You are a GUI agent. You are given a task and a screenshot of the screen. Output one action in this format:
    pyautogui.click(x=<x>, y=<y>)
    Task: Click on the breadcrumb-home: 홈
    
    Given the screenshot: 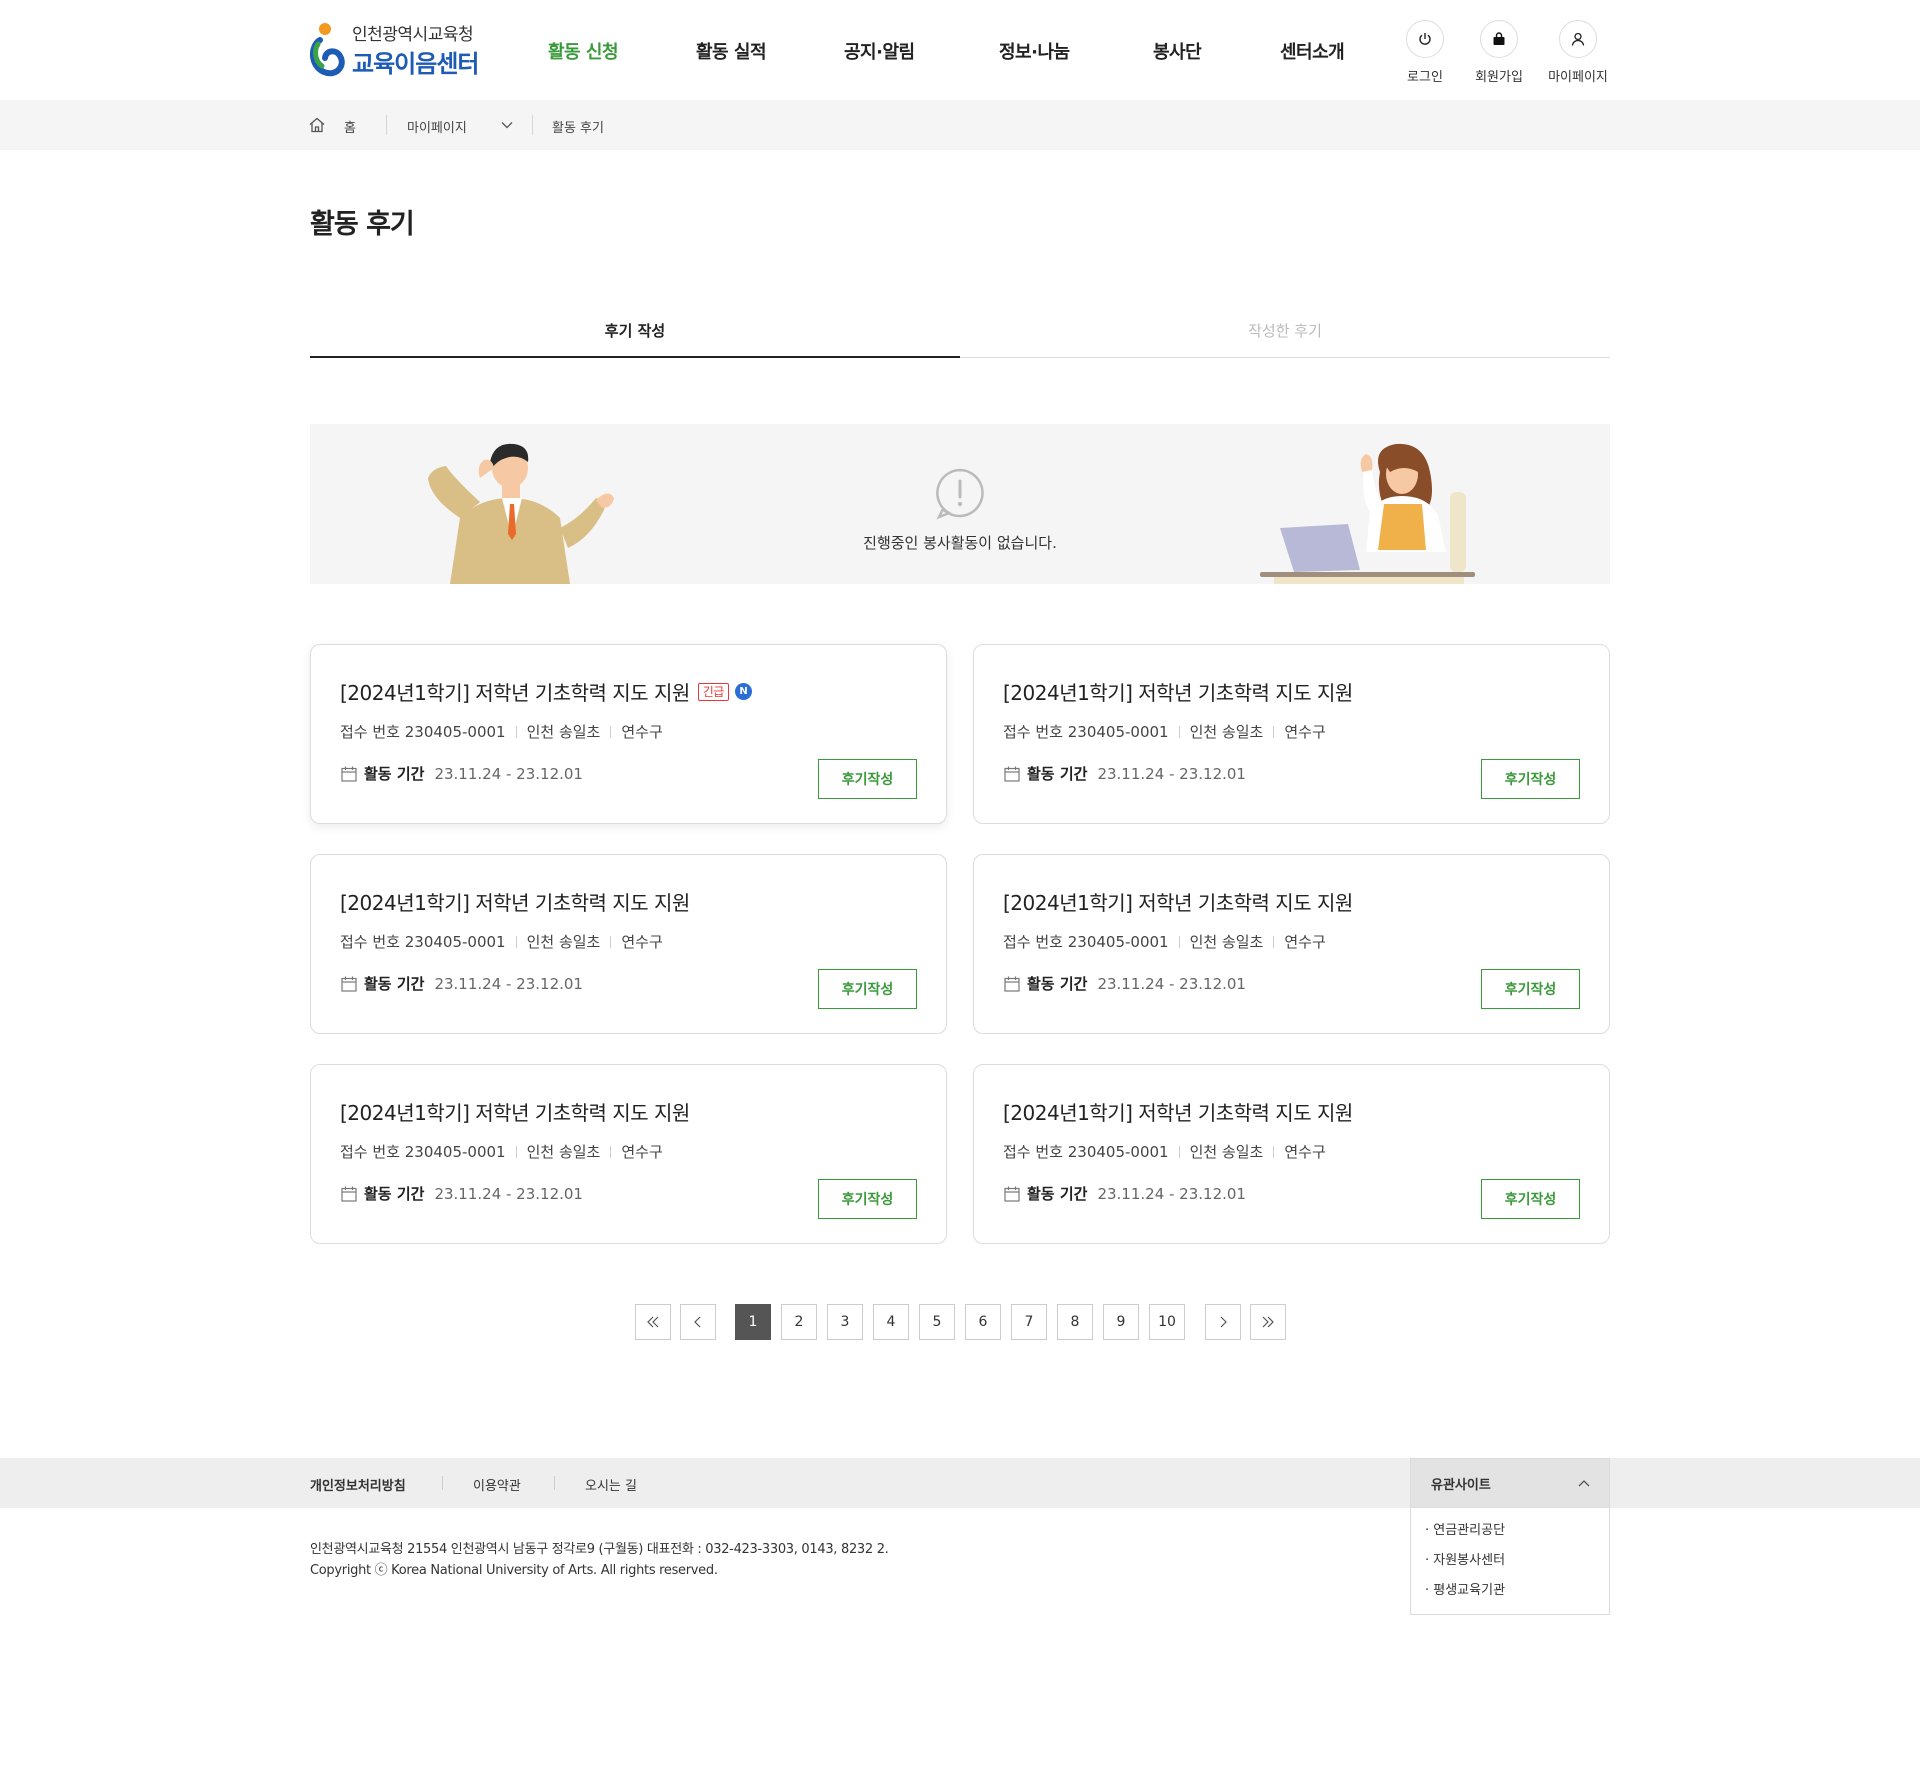 What is the action you would take?
    pyautogui.click(x=350, y=126)
    